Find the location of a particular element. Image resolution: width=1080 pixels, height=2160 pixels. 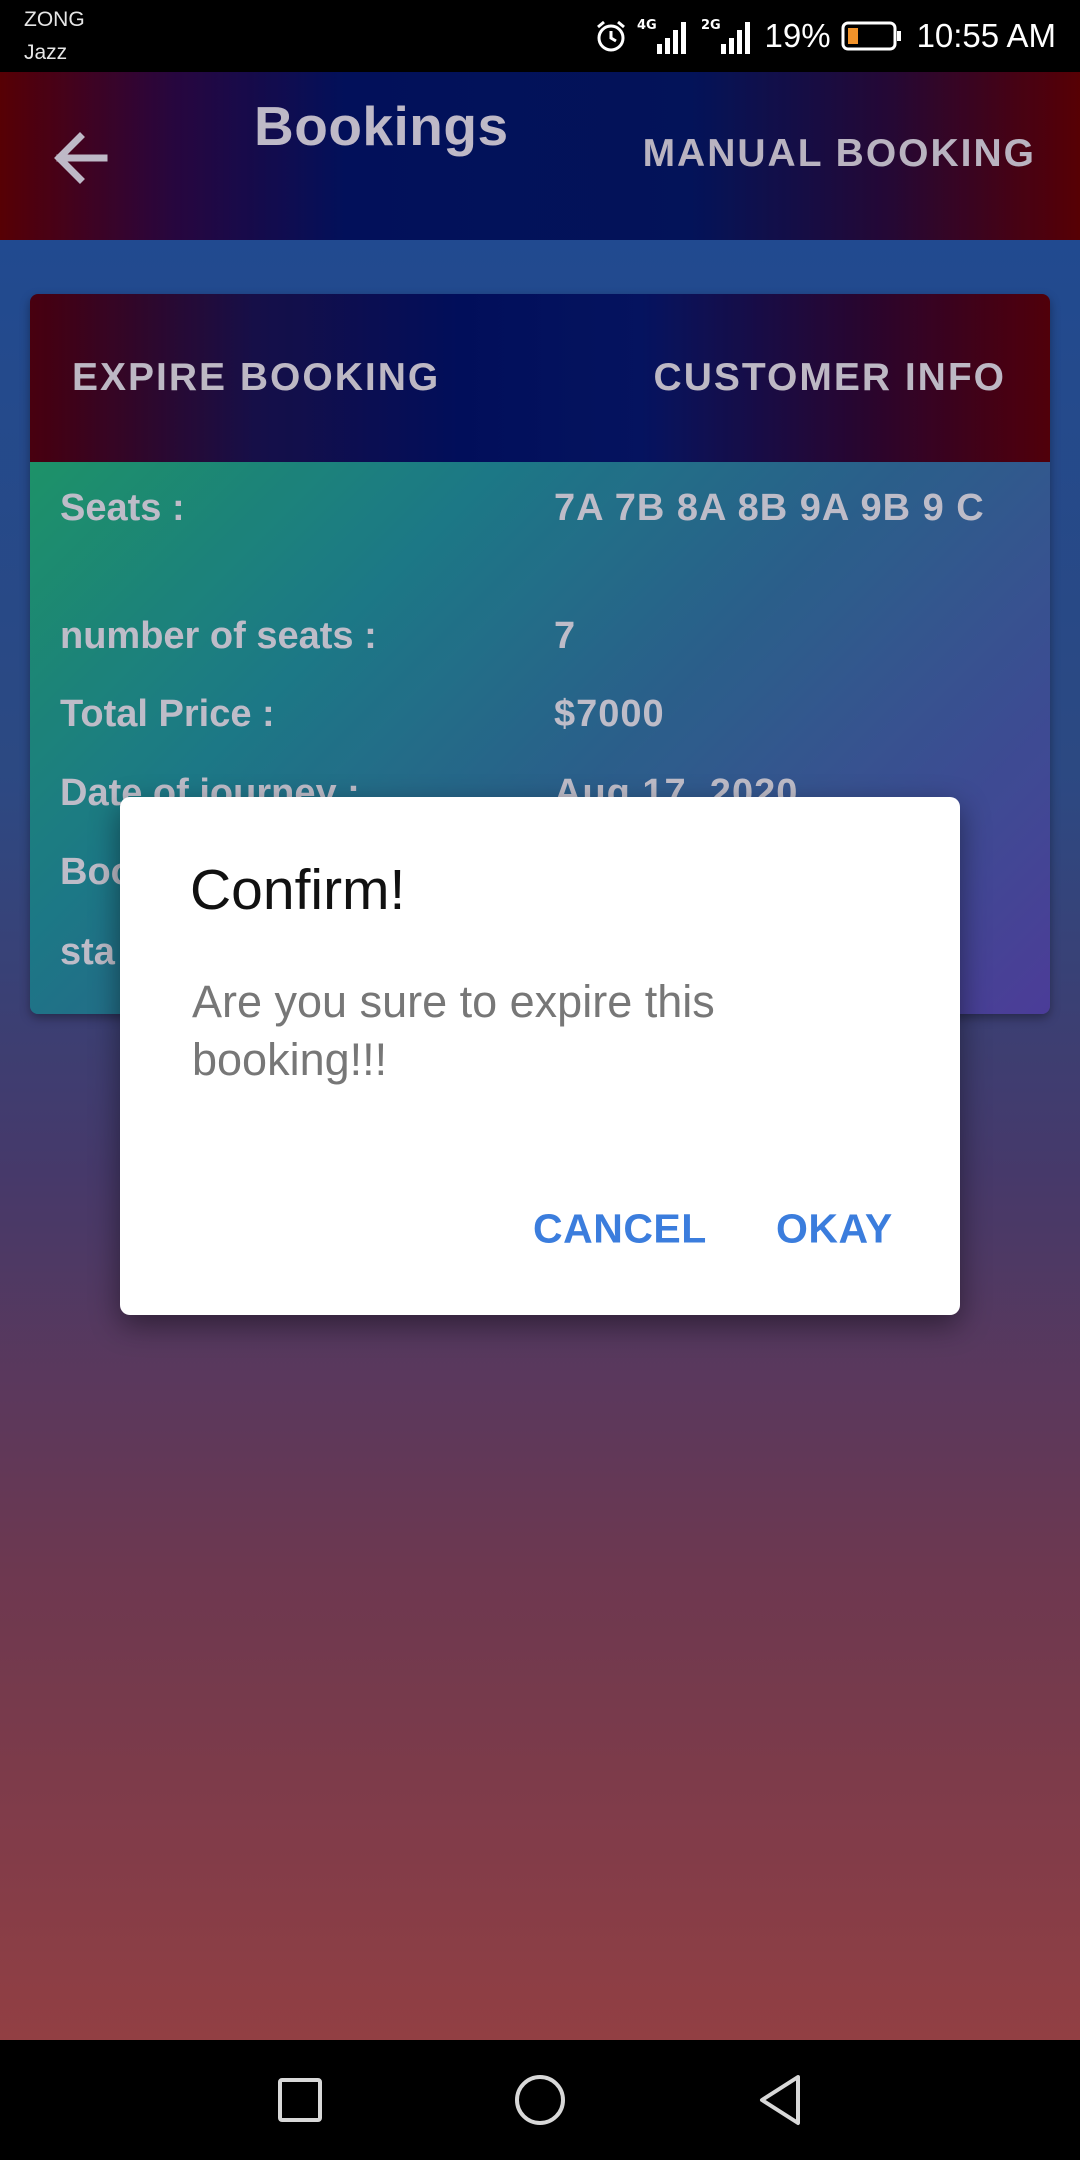

recents-button is located at coordinates (300, 2100).